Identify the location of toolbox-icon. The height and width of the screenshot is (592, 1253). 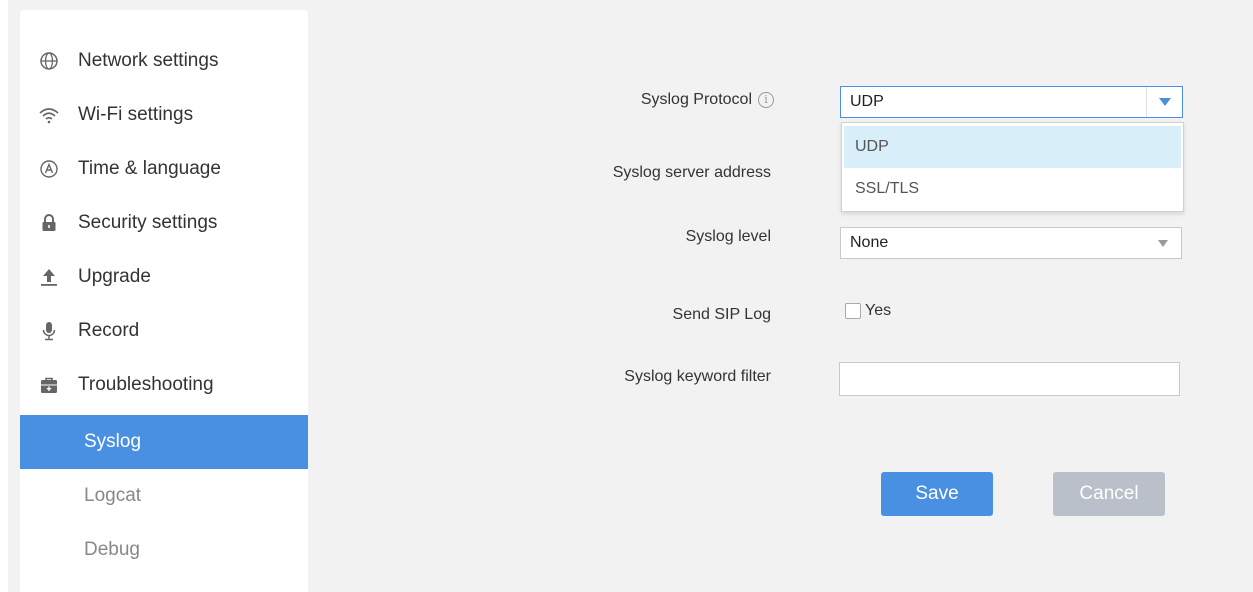
(49, 385).